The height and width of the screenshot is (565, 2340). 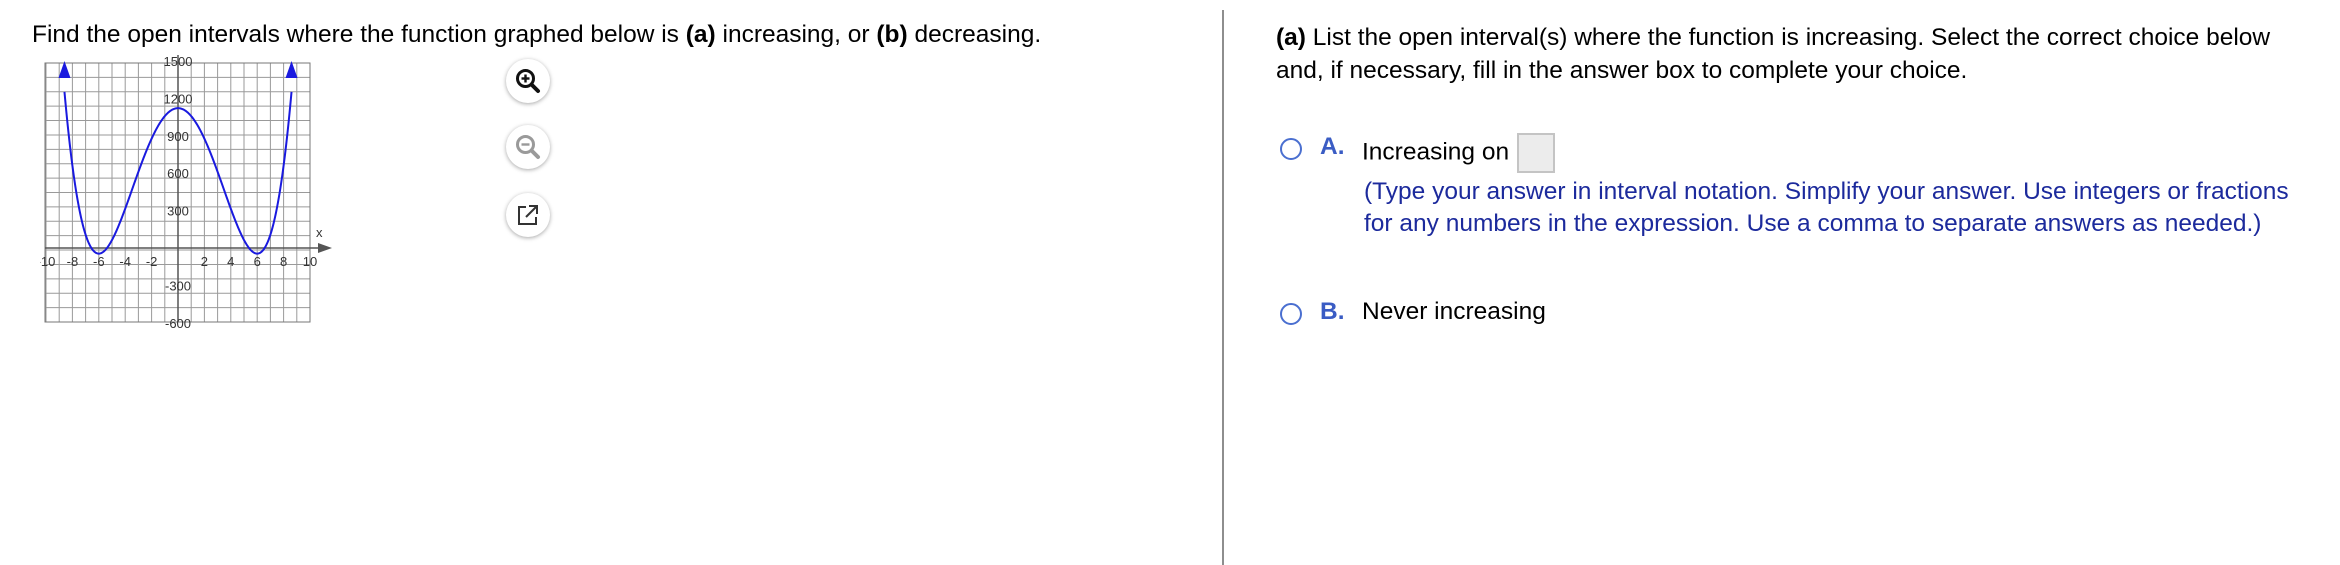 What do you see at coordinates (1332, 146) in the screenshot?
I see `option-a-letter: A.` at bounding box center [1332, 146].